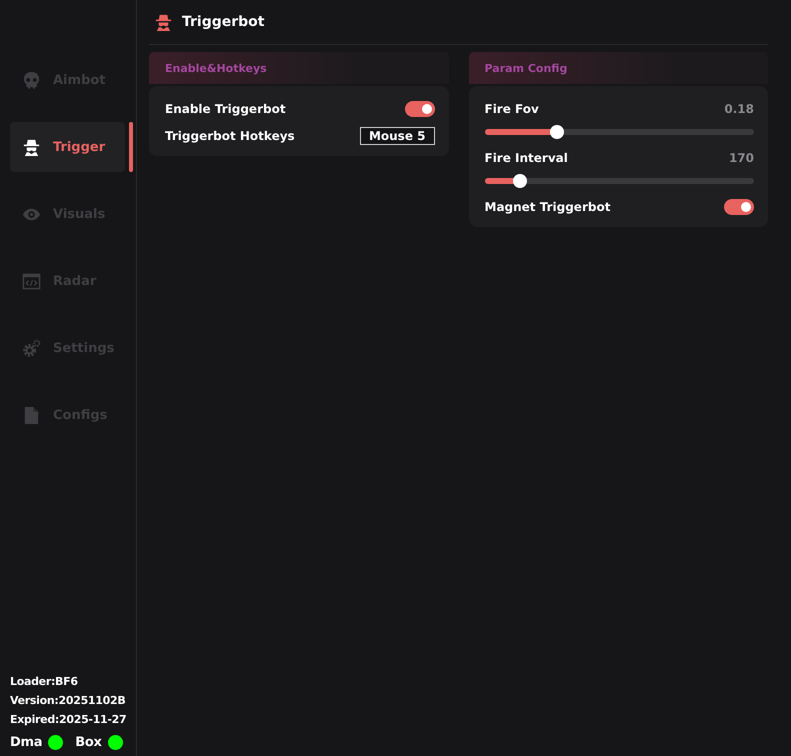 The height and width of the screenshot is (756, 791). What do you see at coordinates (31, 80) in the screenshot?
I see `skull-icon` at bounding box center [31, 80].